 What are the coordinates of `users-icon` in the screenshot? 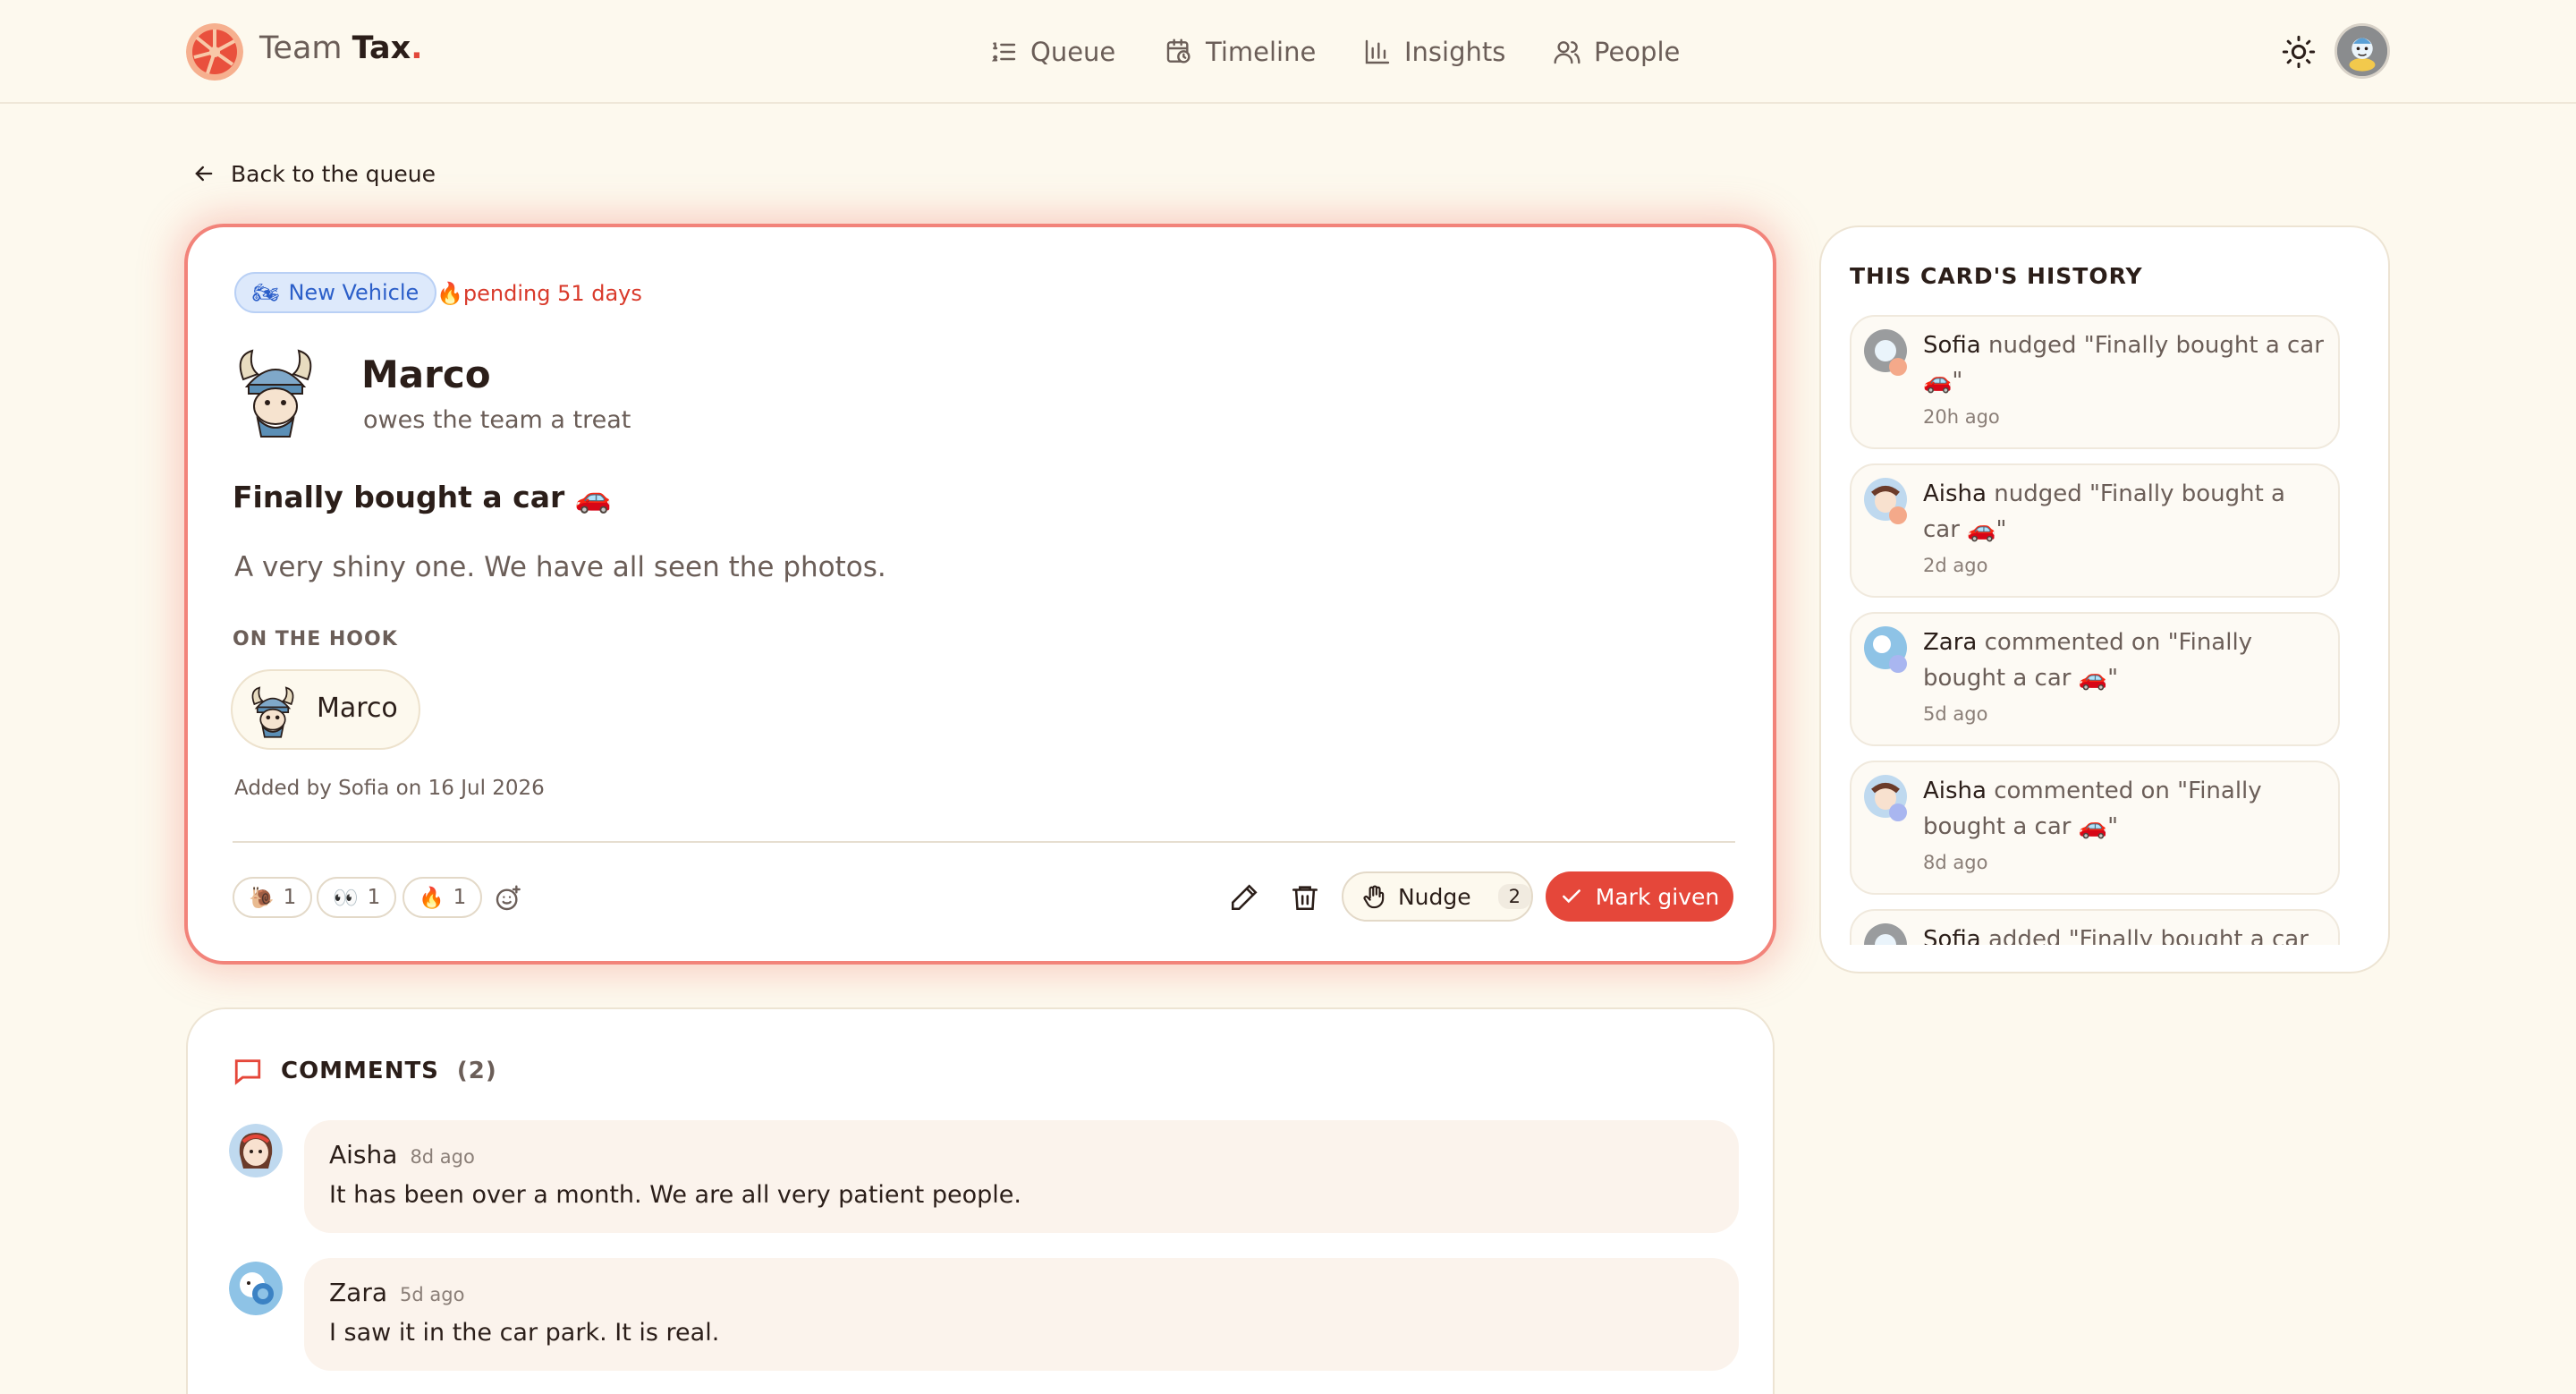 It's located at (1567, 52).